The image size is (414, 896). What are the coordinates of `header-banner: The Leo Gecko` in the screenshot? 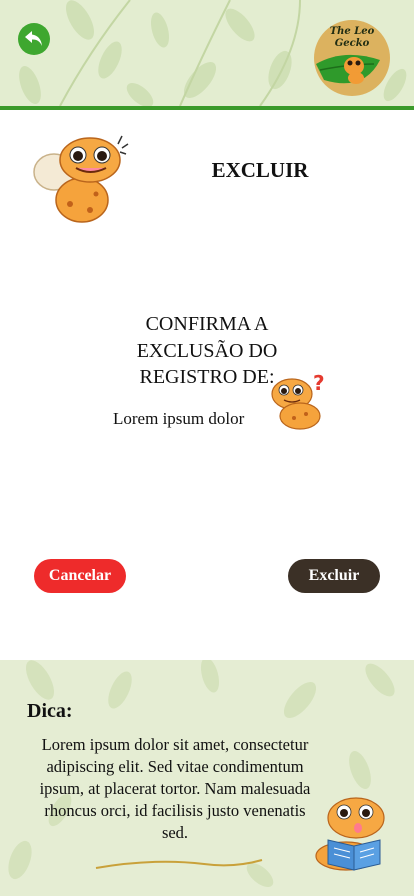 It's located at (207, 53).